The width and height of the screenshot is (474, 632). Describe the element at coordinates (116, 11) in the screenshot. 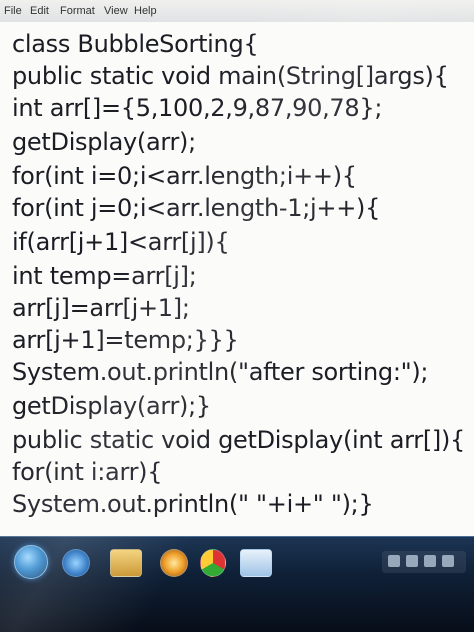

I see `menu-view: View` at that location.